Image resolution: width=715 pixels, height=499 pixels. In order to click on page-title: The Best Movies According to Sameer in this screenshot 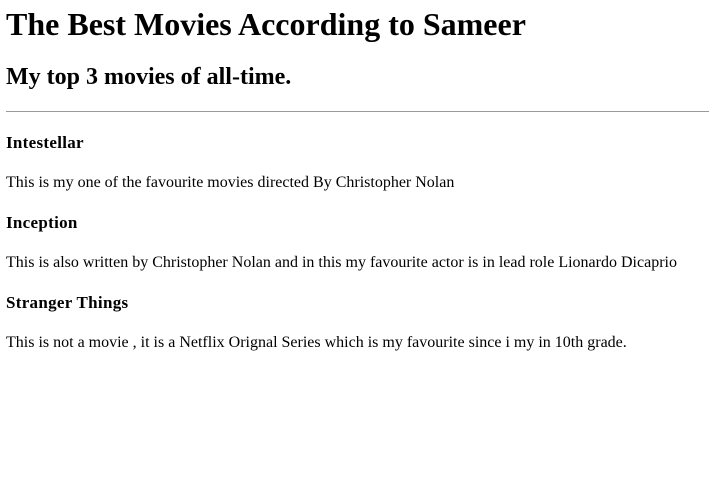, I will do `click(266, 24)`.